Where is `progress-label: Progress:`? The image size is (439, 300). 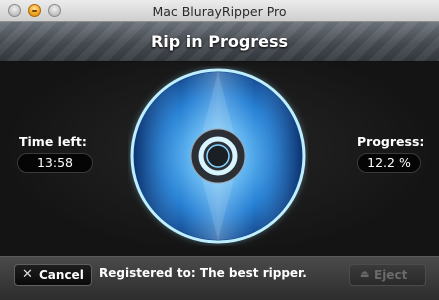 progress-label: Progress: is located at coordinates (391, 141).